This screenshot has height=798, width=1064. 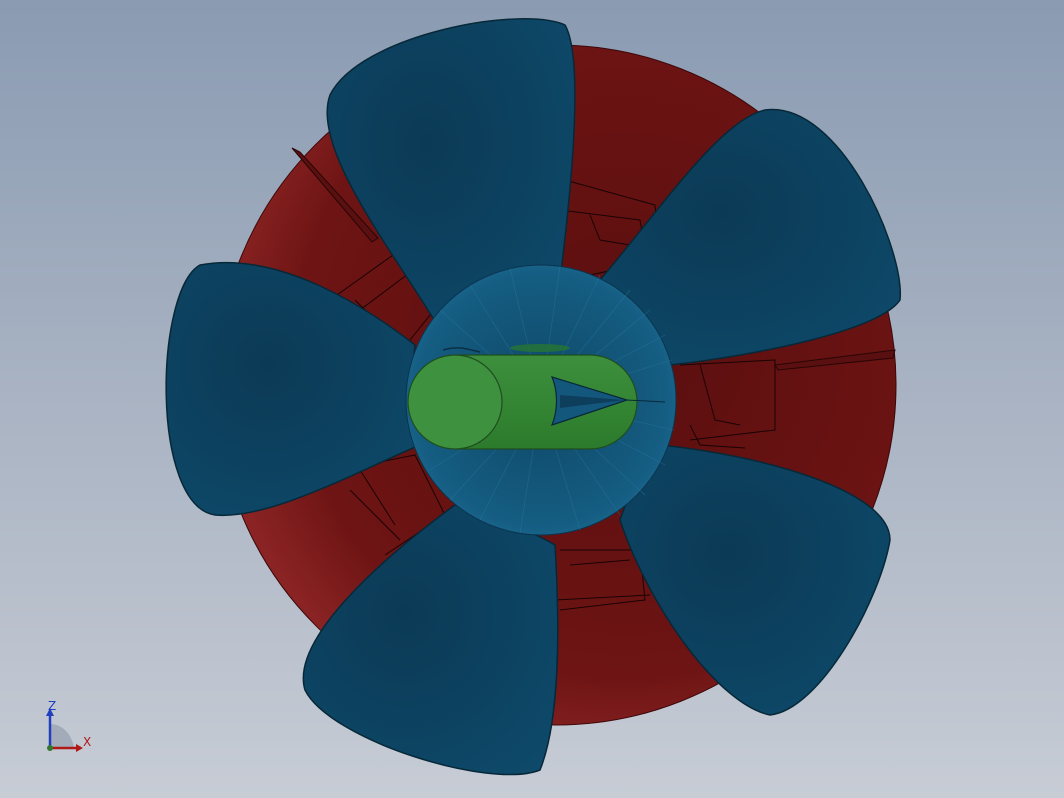 What do you see at coordinates (87, 742) in the screenshot?
I see `x-axis-label: X` at bounding box center [87, 742].